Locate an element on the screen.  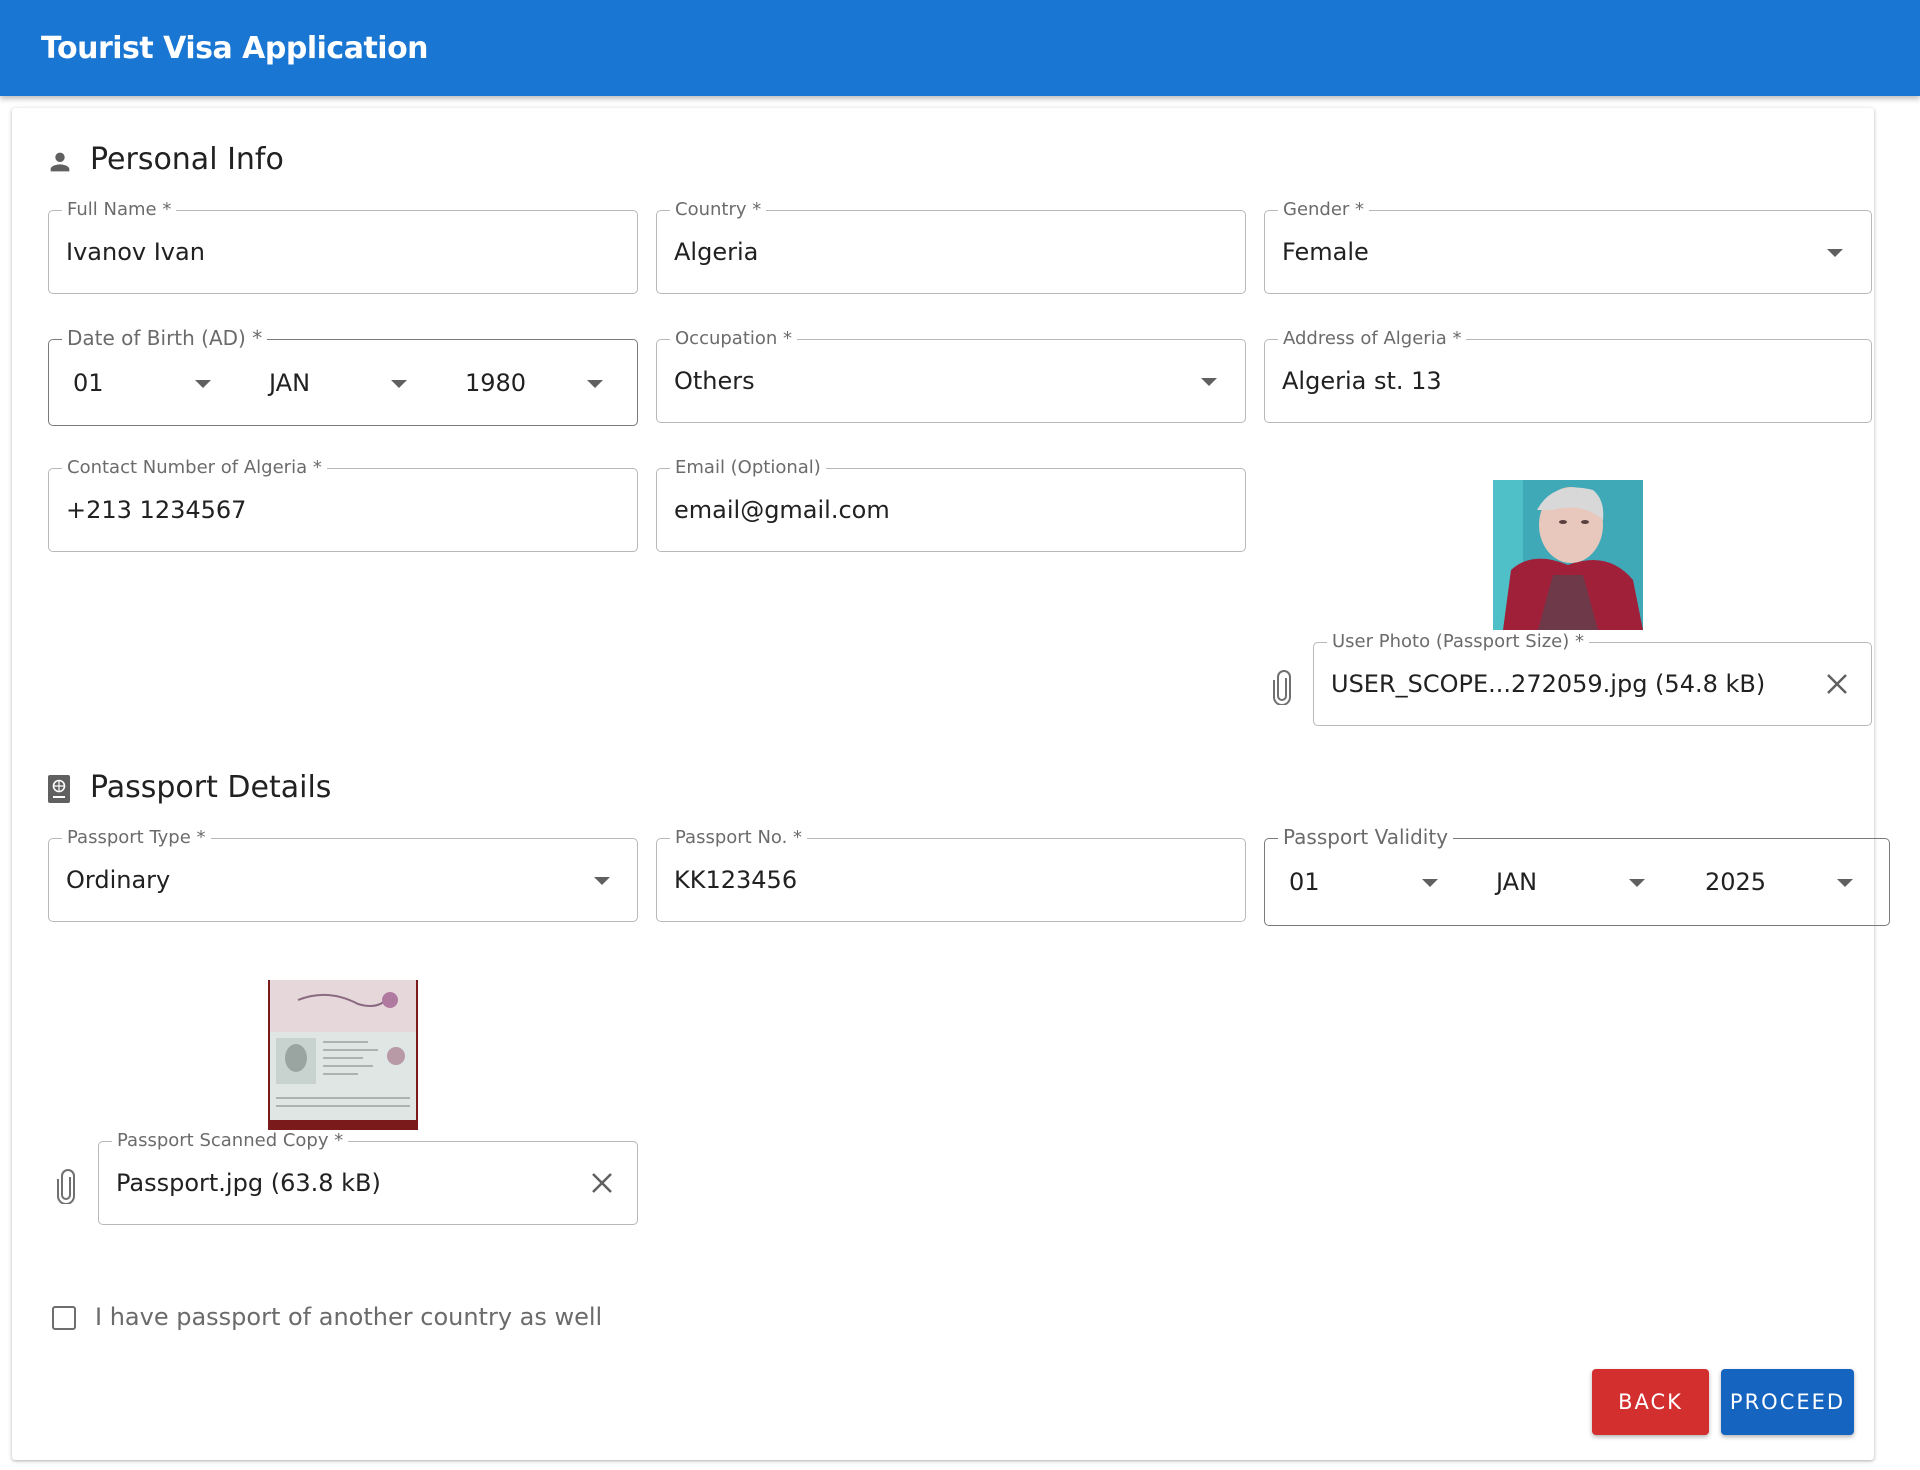
occupation-select: Occupation * Others is located at coordinates (951, 375).